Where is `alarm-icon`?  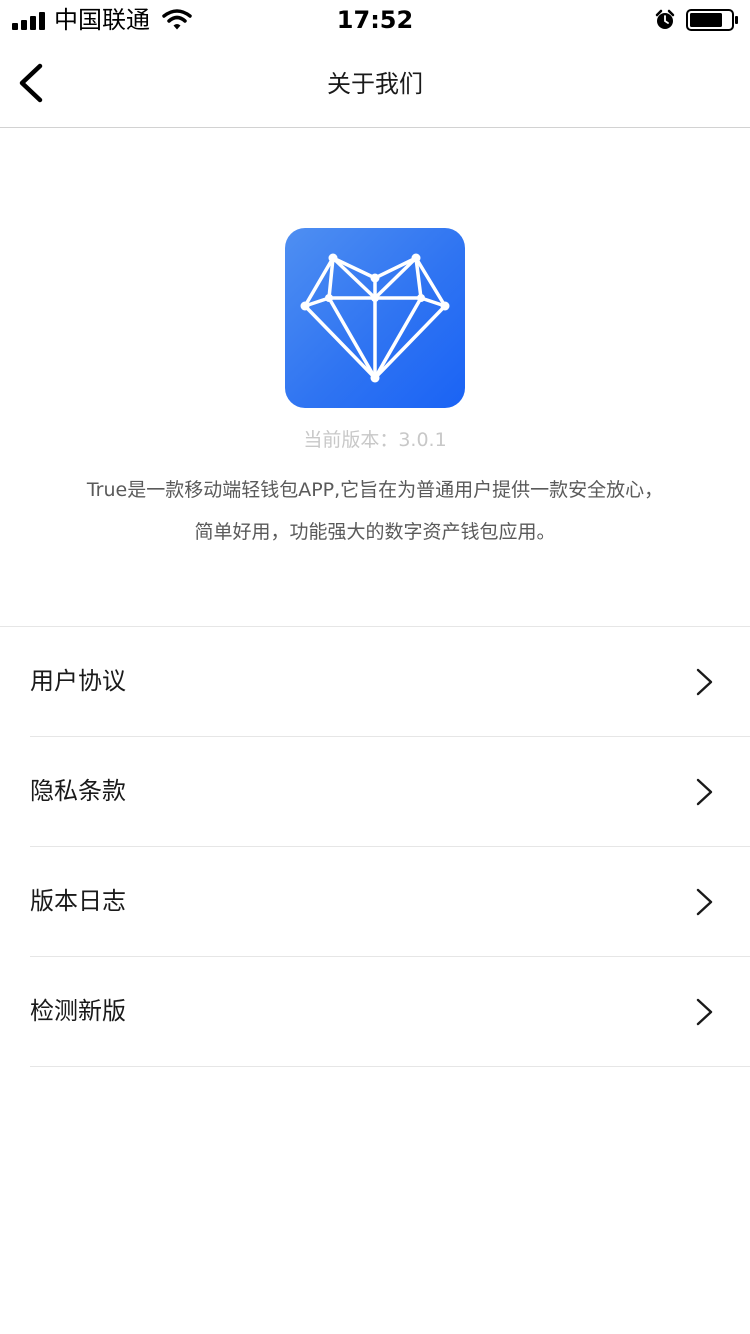 alarm-icon is located at coordinates (665, 19).